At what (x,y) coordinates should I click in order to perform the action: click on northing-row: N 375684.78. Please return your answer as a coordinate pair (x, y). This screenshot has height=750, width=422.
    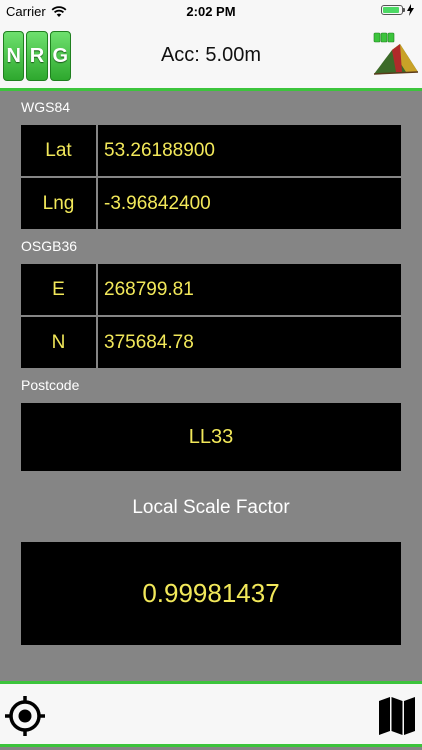
    Looking at the image, I should click on (211, 342).